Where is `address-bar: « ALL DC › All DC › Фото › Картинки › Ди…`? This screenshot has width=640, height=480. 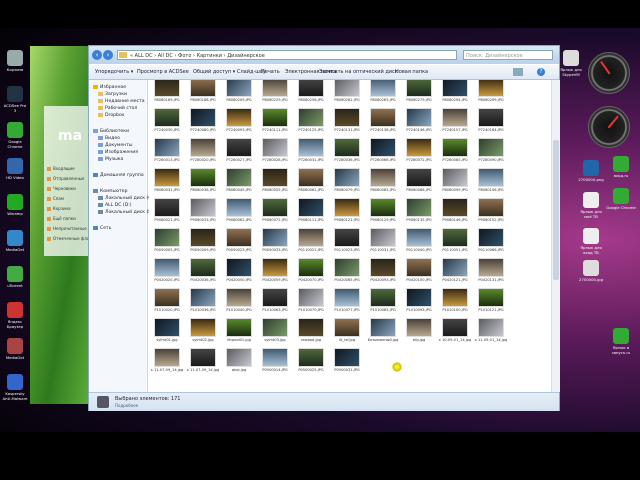
address-bar: « ALL DC › All DC › Фото › Картинки › Ди… is located at coordinates (287, 55).